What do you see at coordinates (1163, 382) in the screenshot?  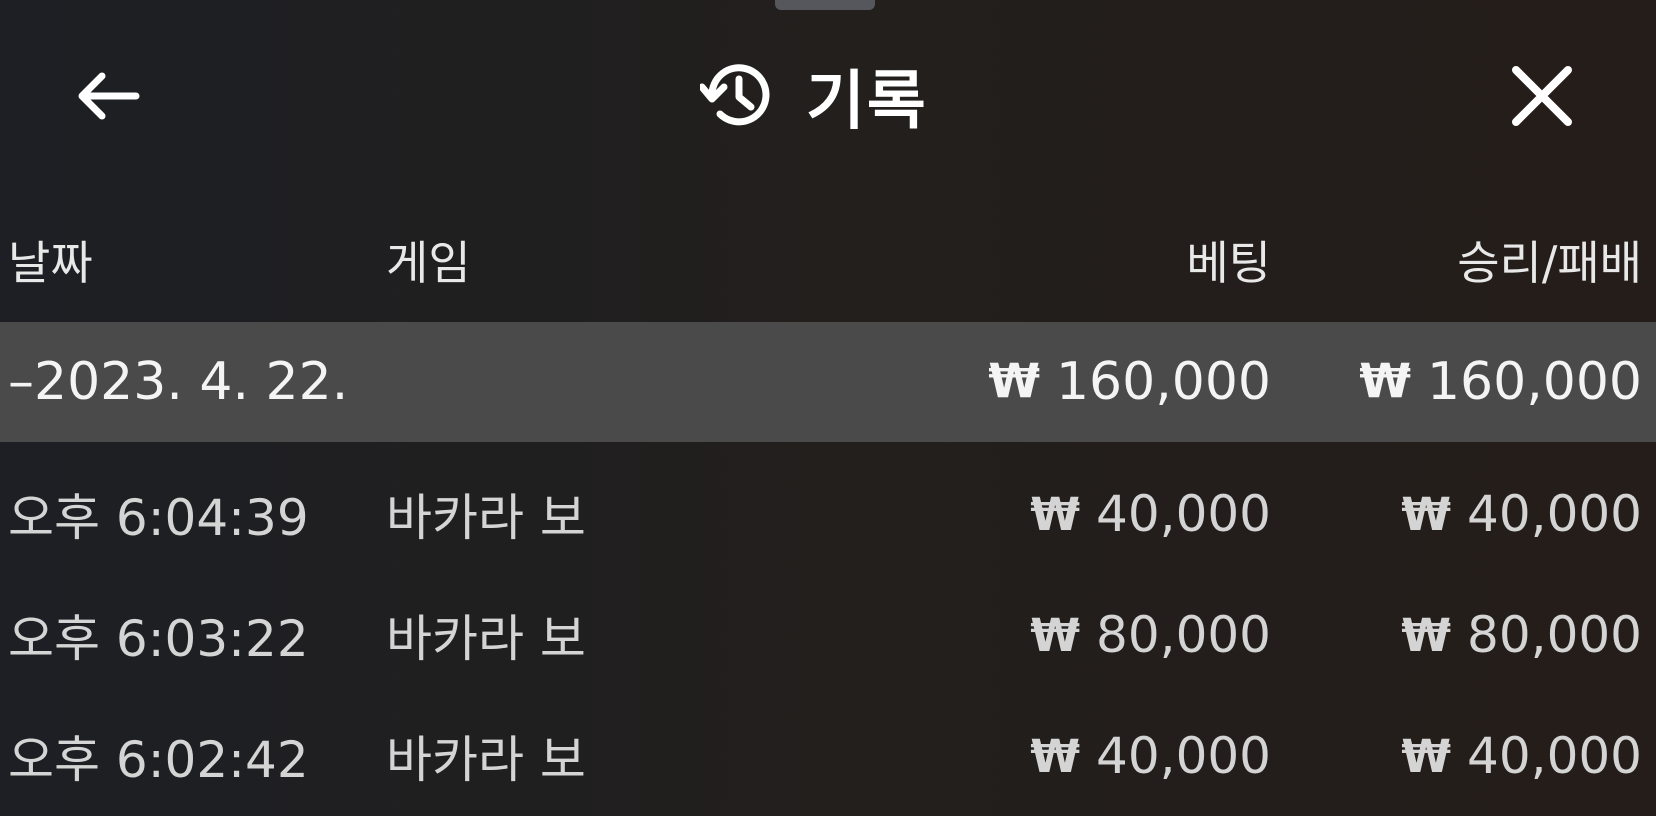 I see `group-bet-value: 160,000` at bounding box center [1163, 382].